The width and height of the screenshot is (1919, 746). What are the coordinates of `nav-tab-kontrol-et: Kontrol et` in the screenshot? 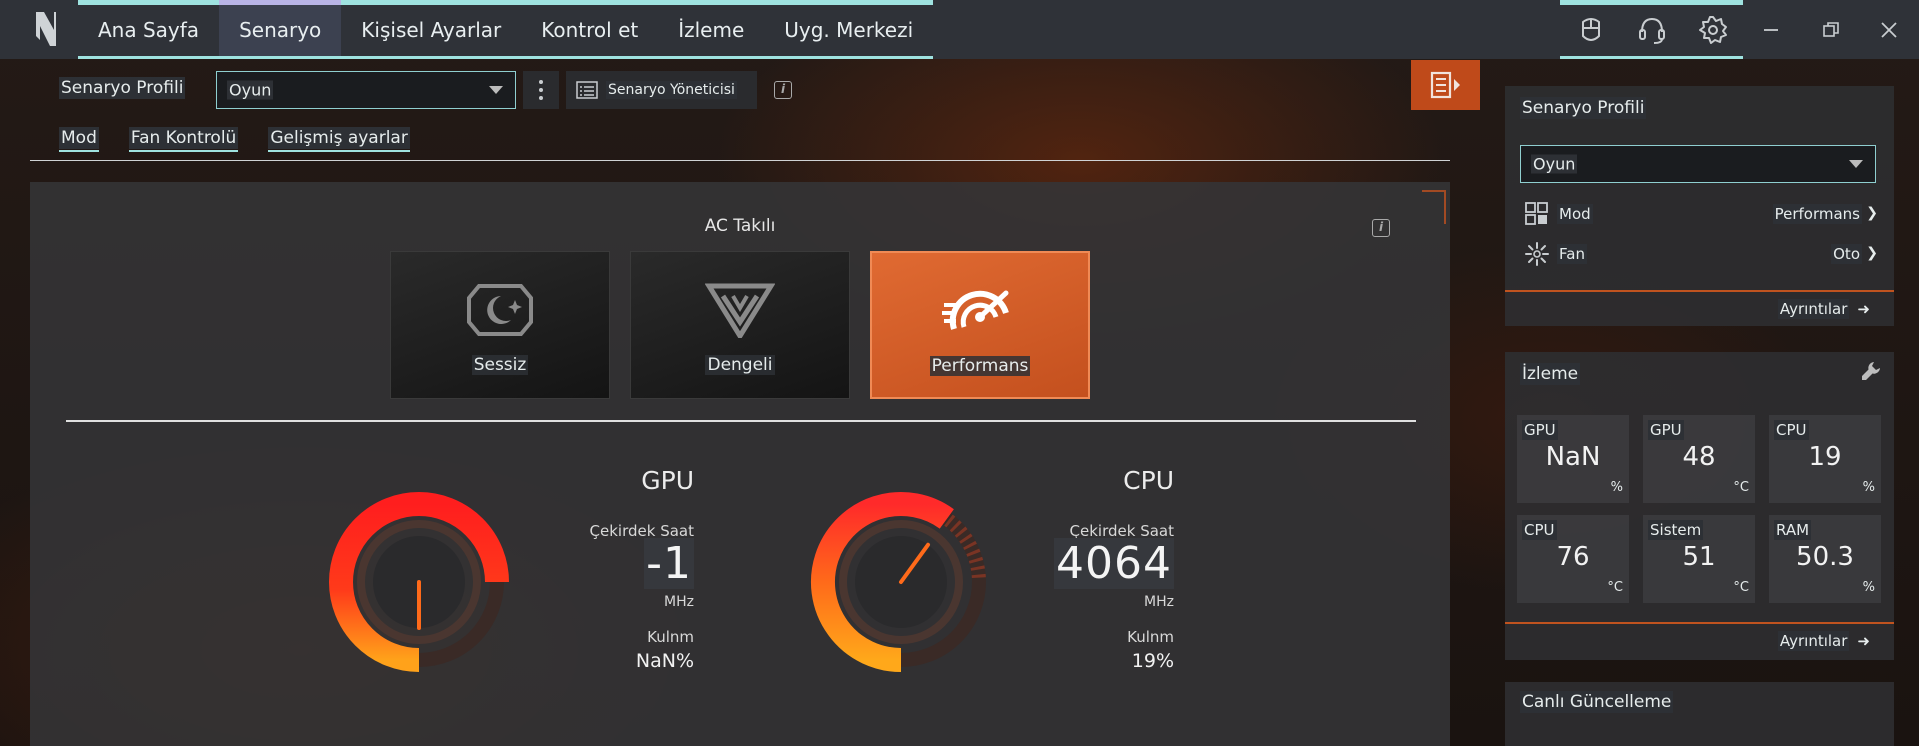 It's located at (590, 29).